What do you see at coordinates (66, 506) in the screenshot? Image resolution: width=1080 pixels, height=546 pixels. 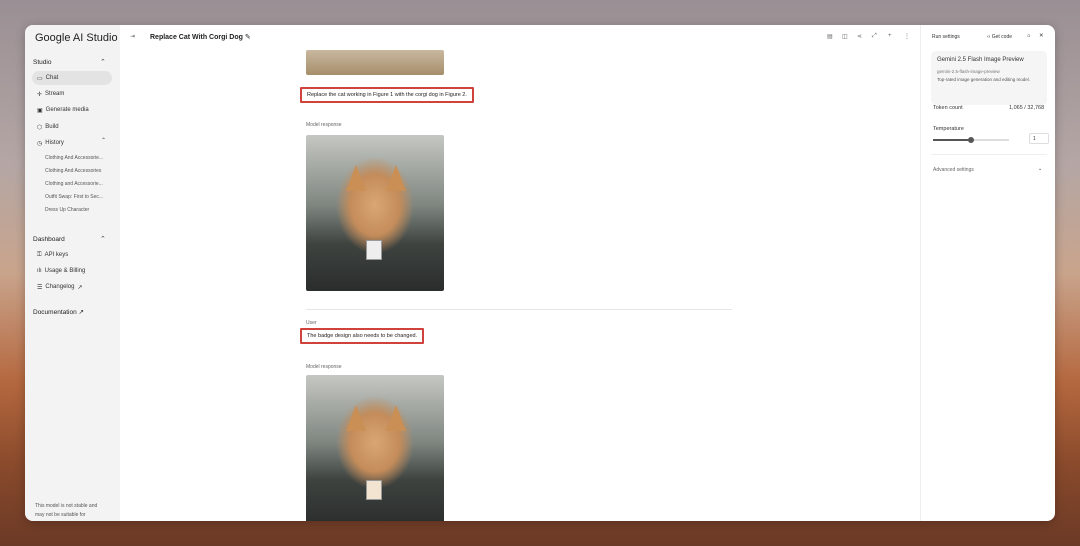 I see `footer-note: This model is not stable and` at bounding box center [66, 506].